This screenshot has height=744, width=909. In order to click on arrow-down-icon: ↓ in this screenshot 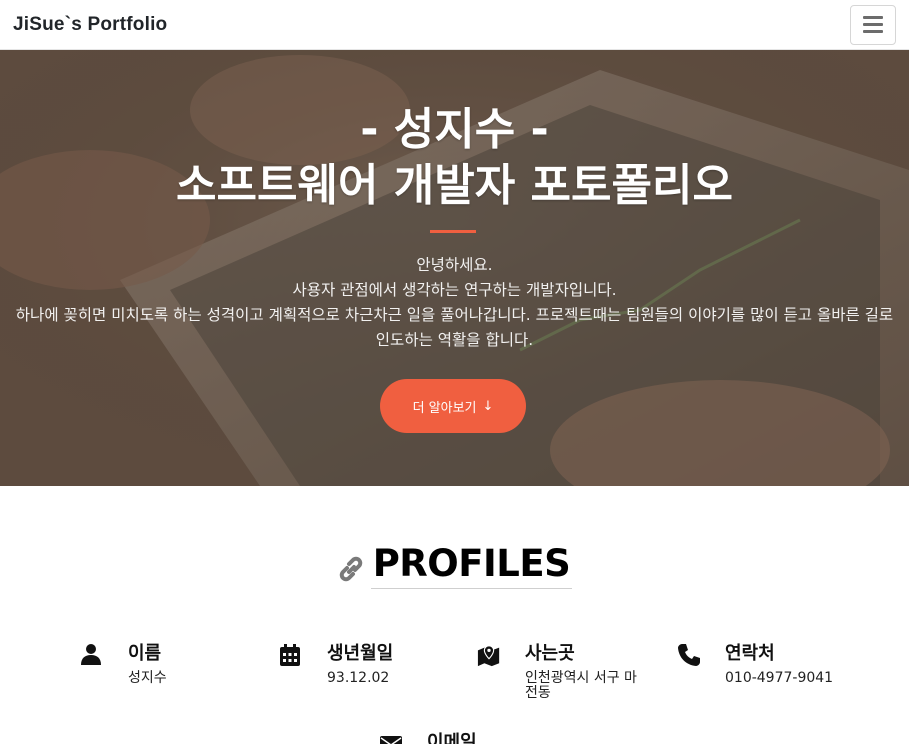, I will do `click(488, 406)`.